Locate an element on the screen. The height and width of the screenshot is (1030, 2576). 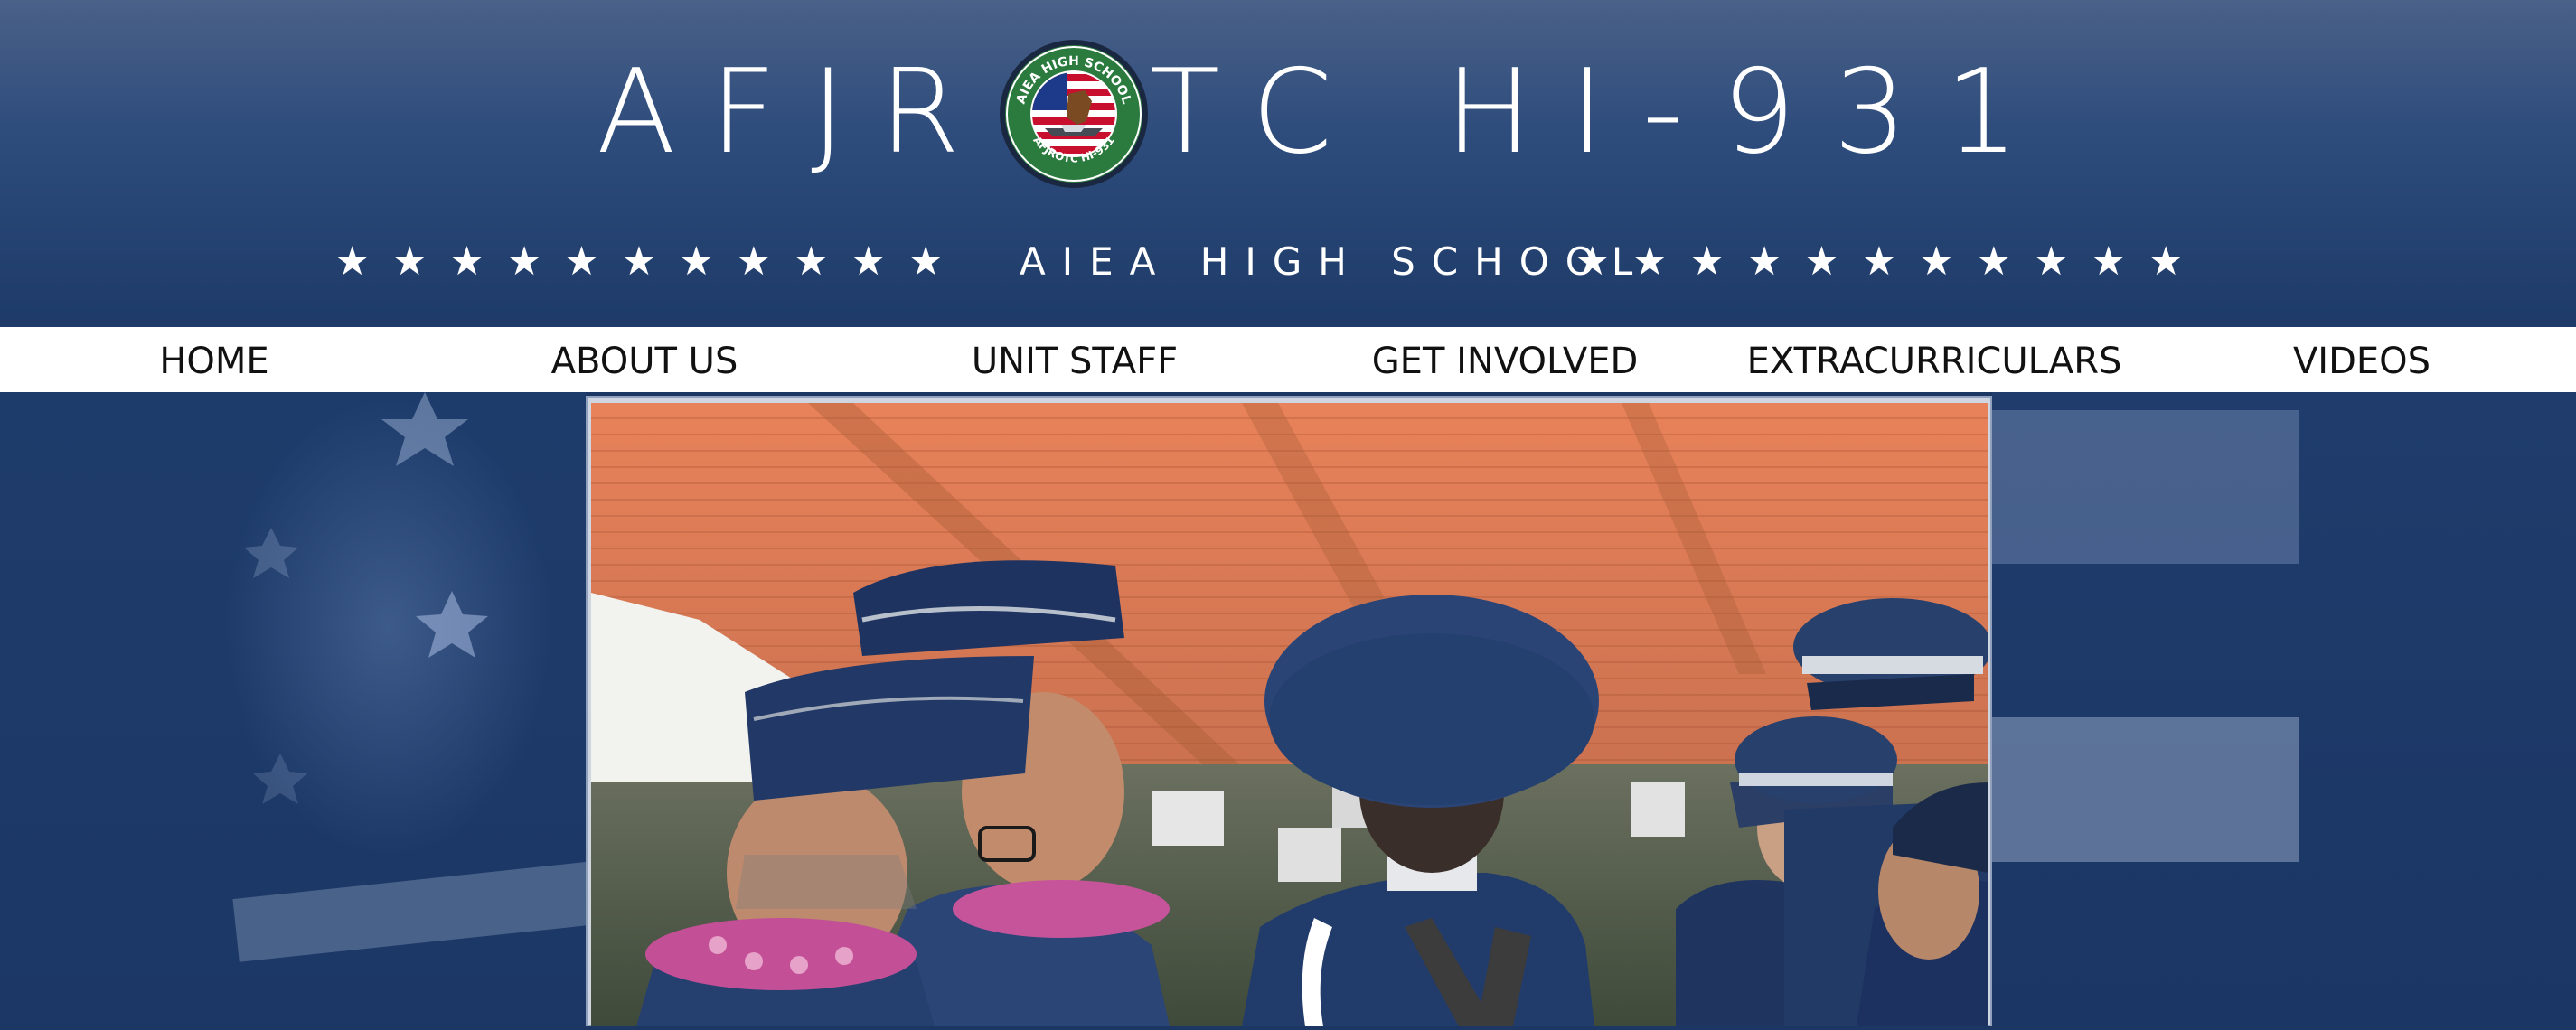
nav-item-unit-staff: UNIT STAFF is located at coordinates (1074, 359).